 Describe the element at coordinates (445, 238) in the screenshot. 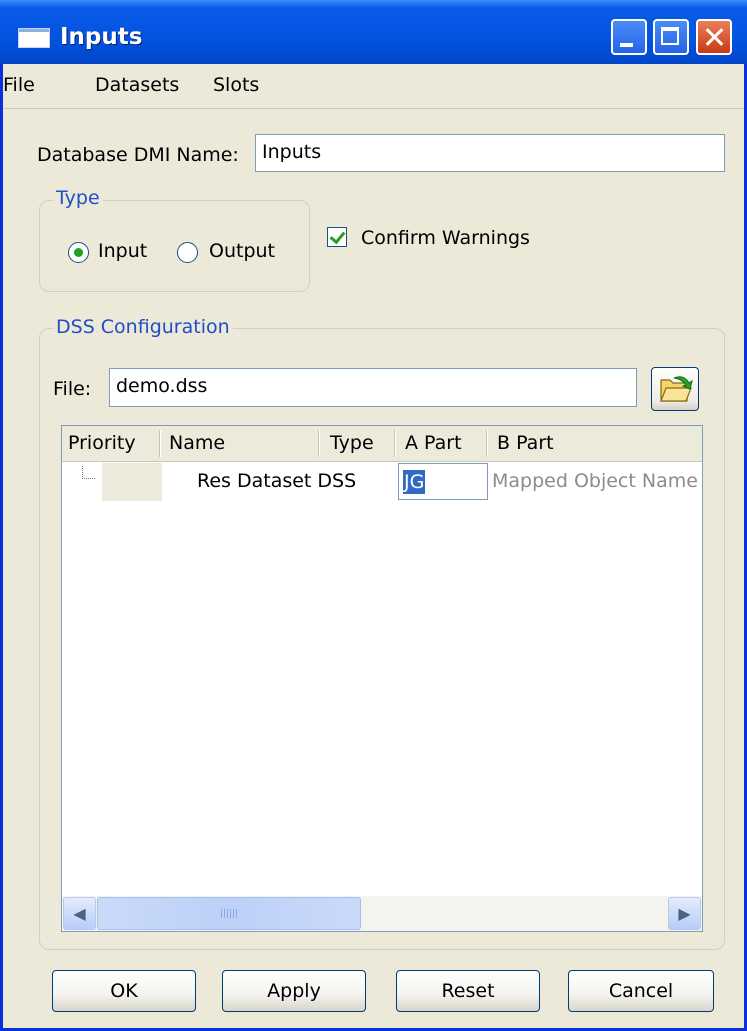

I see `confirm-warnings-label: Confirm Warnings` at that location.